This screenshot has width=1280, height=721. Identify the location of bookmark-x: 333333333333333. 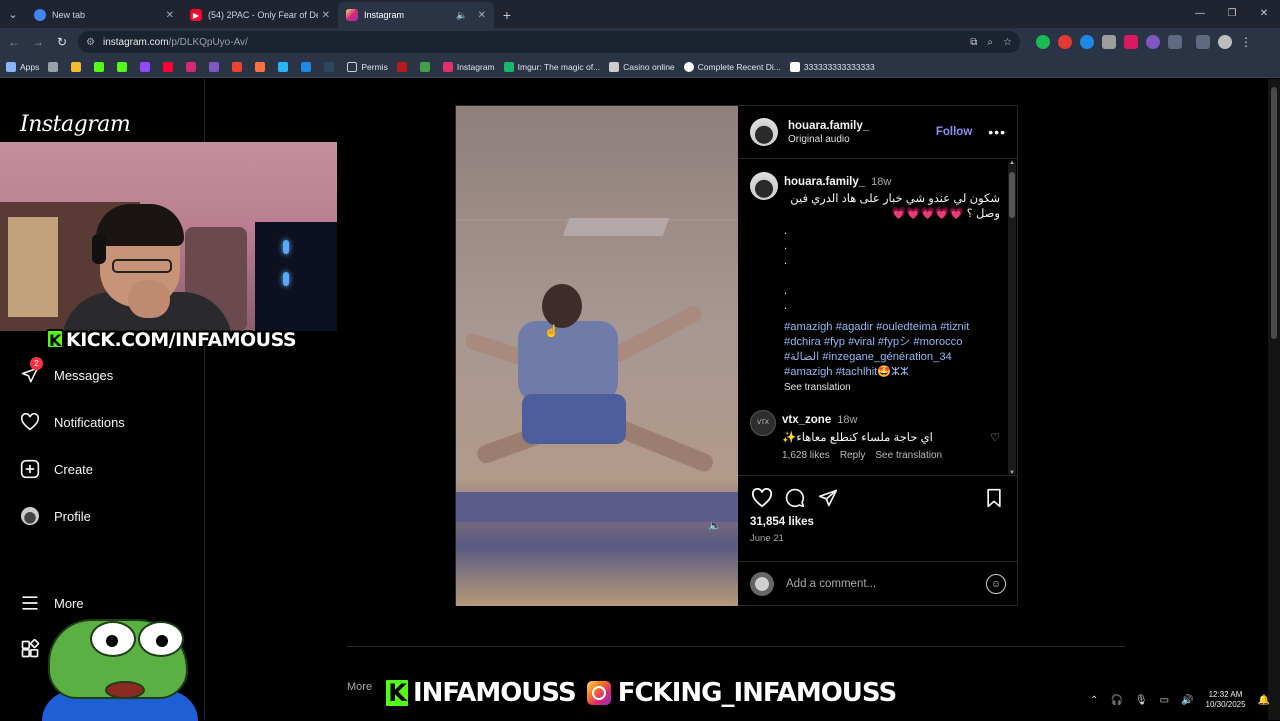
(832, 66).